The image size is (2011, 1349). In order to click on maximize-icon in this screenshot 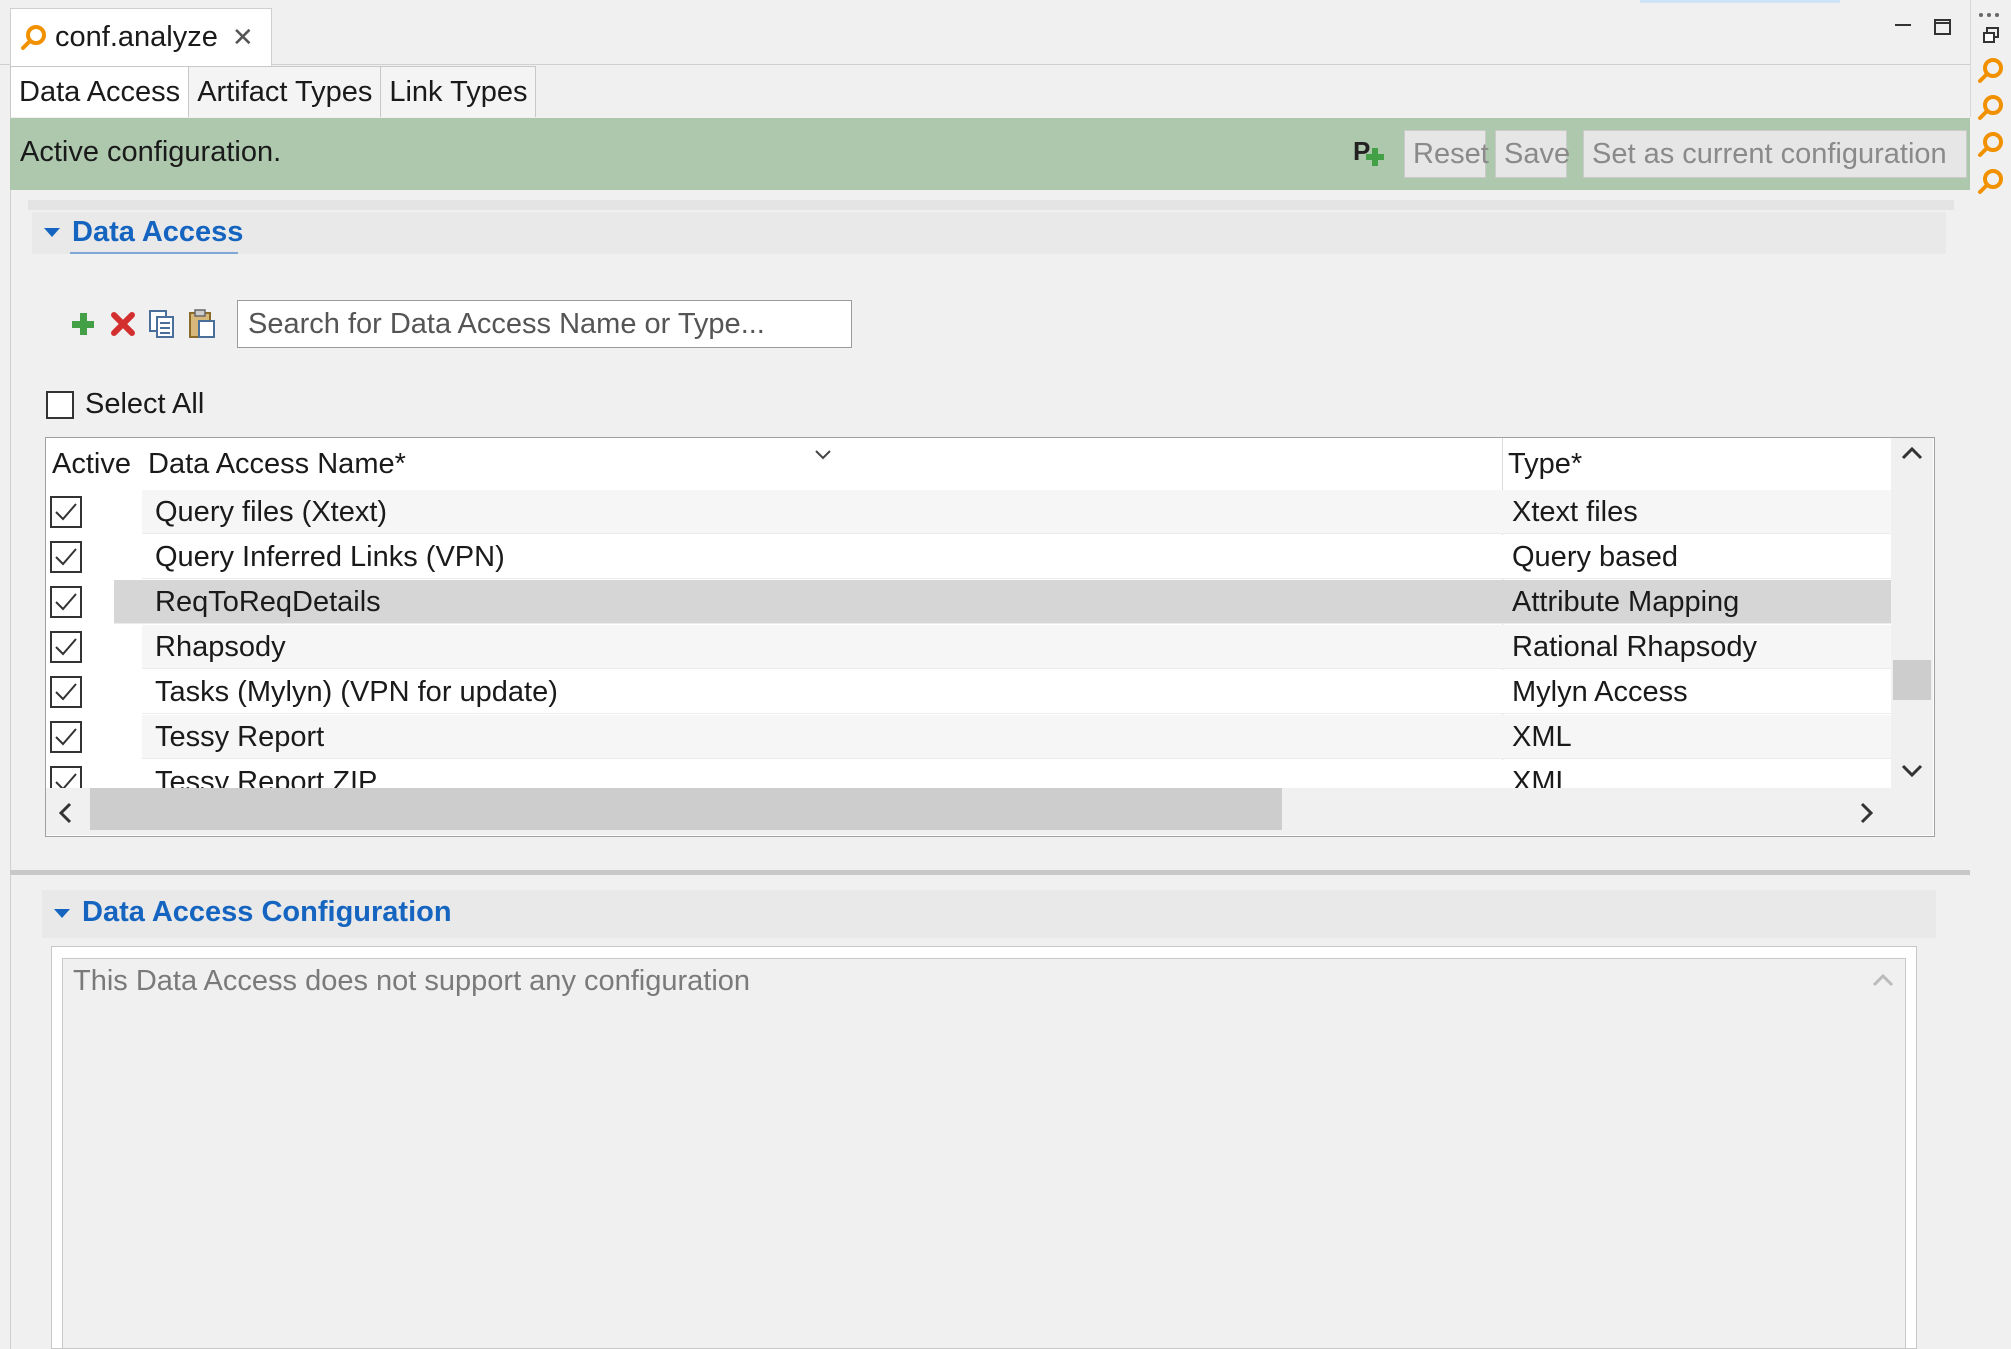, I will do `click(1943, 27)`.